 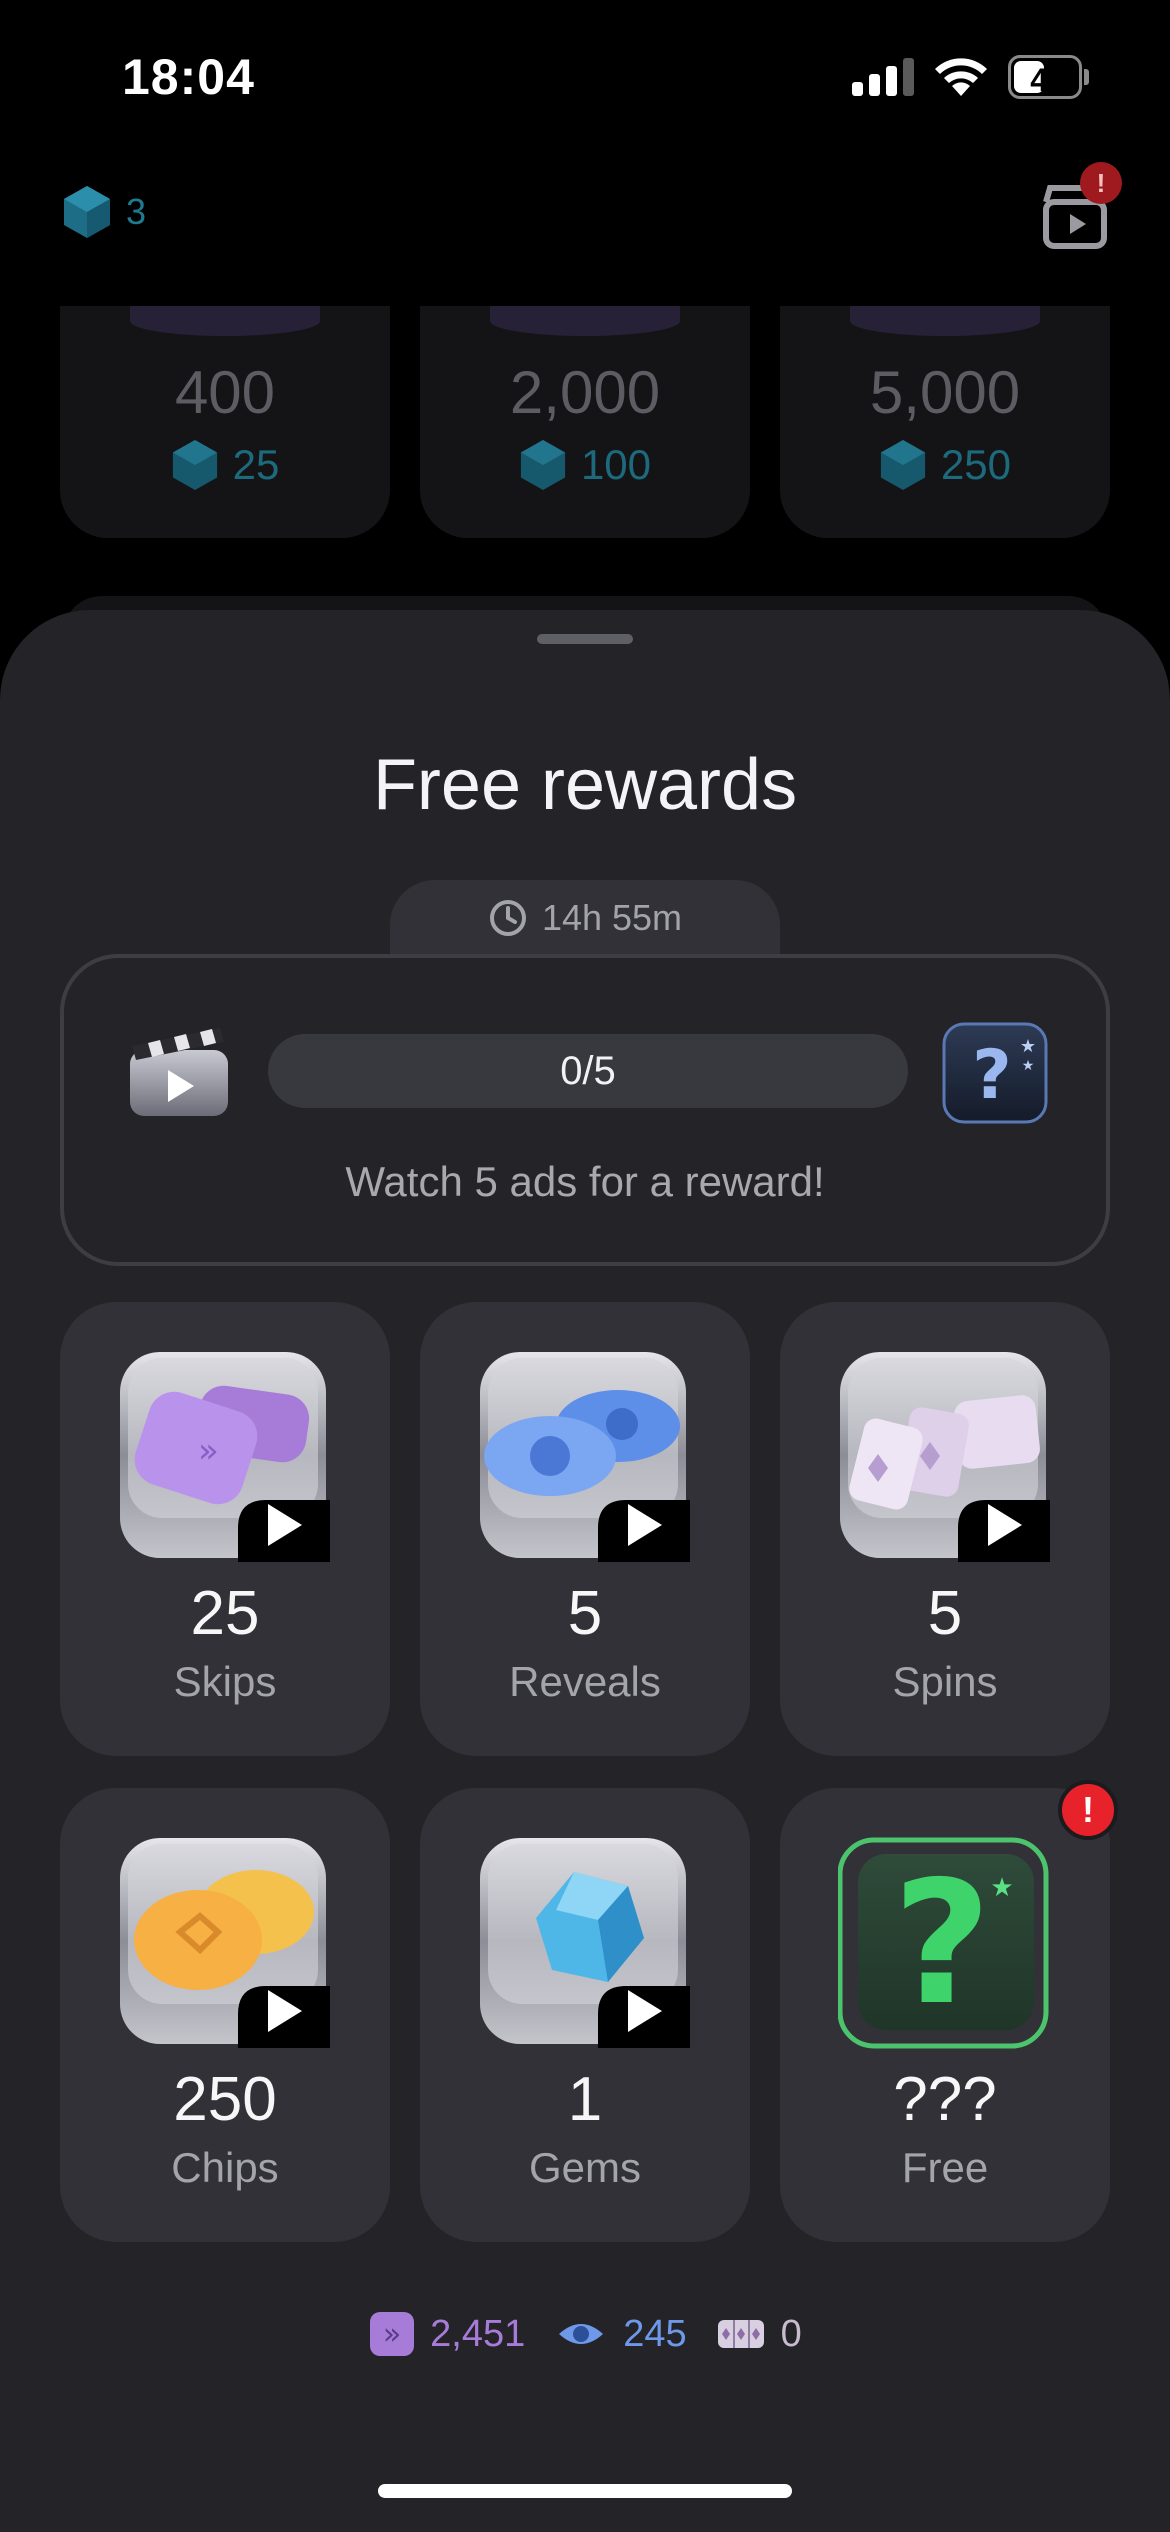 I want to click on free-reward-alert-badge: !, so click(x=1088, y=1810).